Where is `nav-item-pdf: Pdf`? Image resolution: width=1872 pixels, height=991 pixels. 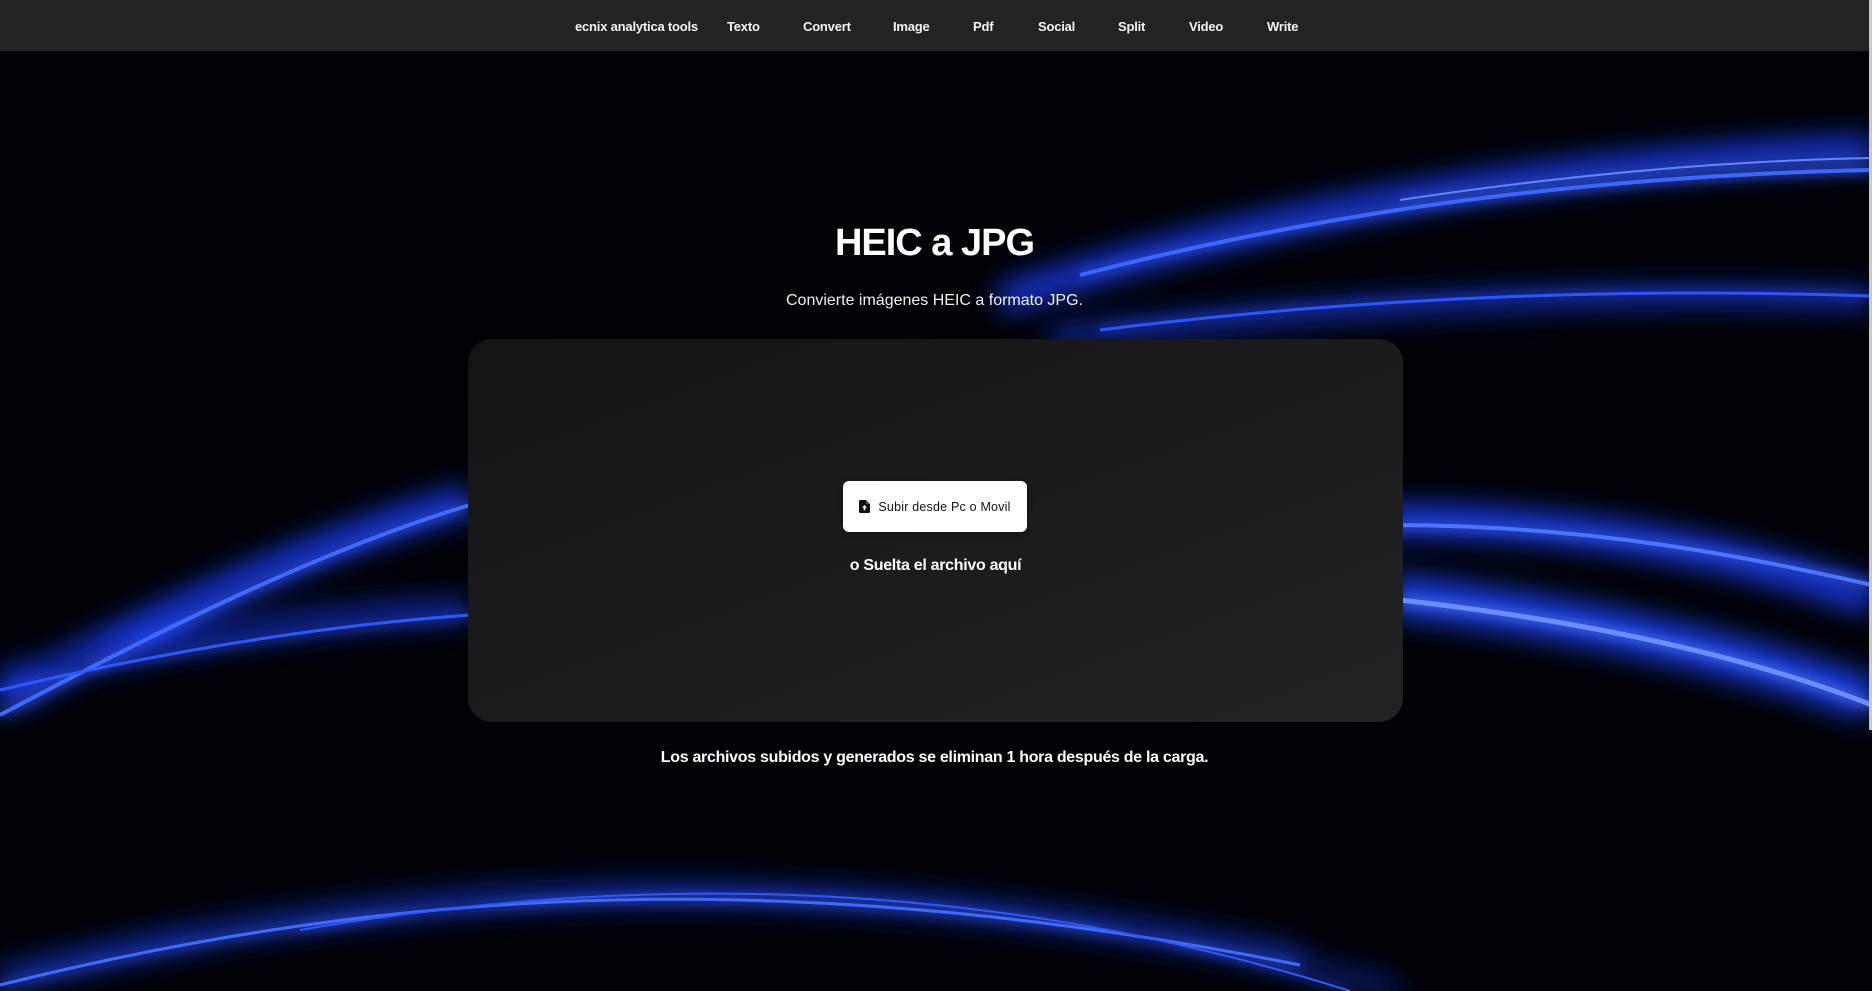 nav-item-pdf: Pdf is located at coordinates (983, 25).